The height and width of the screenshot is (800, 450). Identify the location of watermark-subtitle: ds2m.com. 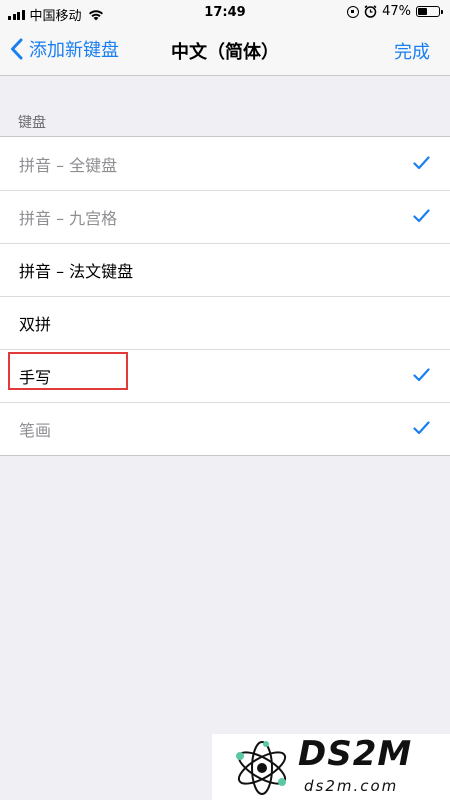
(351, 786).